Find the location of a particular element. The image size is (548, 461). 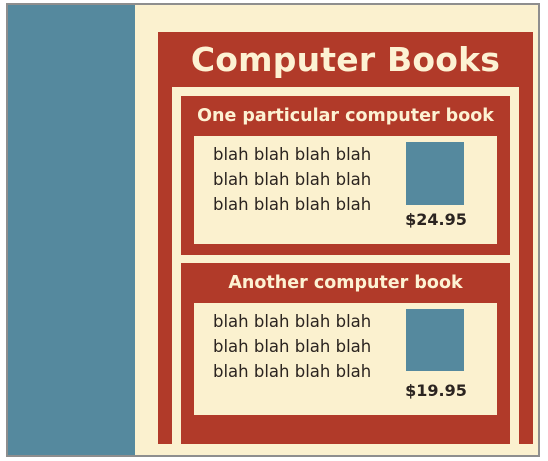

page-title: Computer Books is located at coordinates (345, 59).